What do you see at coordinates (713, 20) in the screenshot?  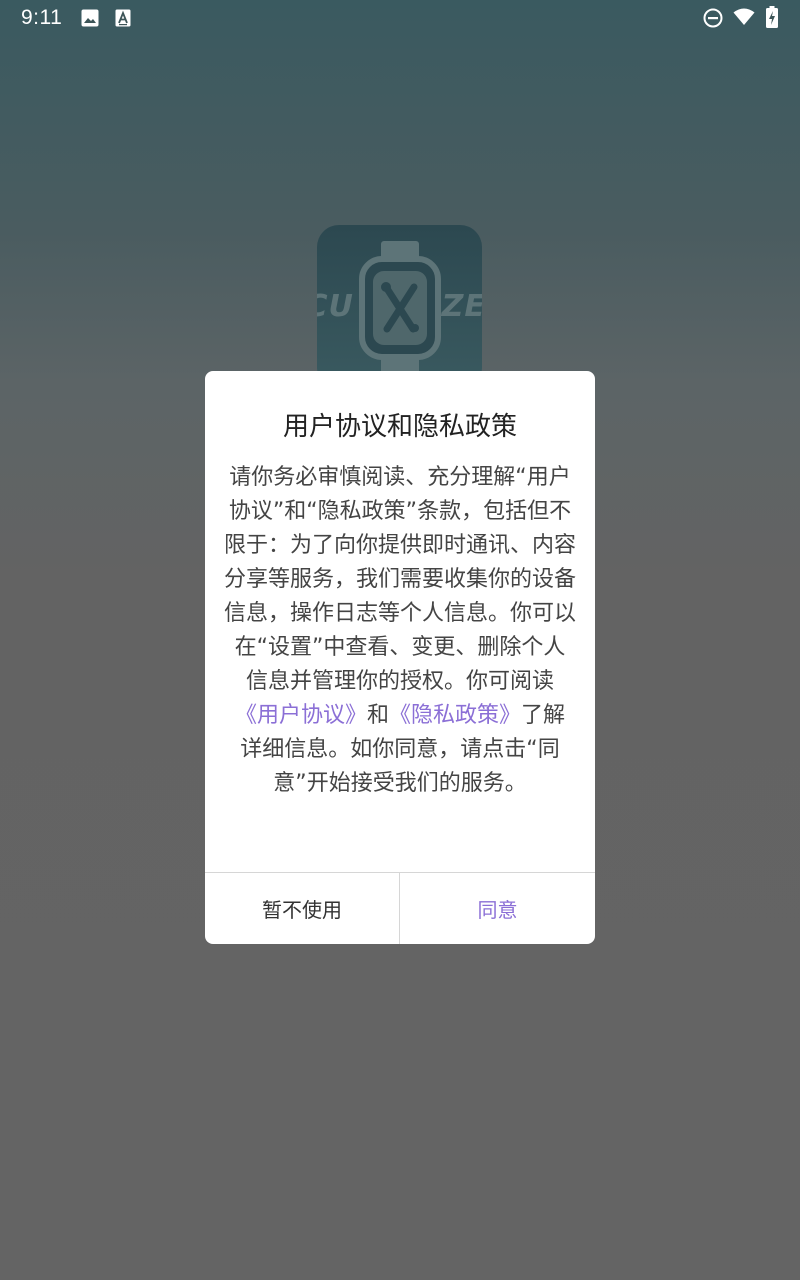 I see `do-not-disturb-icon` at bounding box center [713, 20].